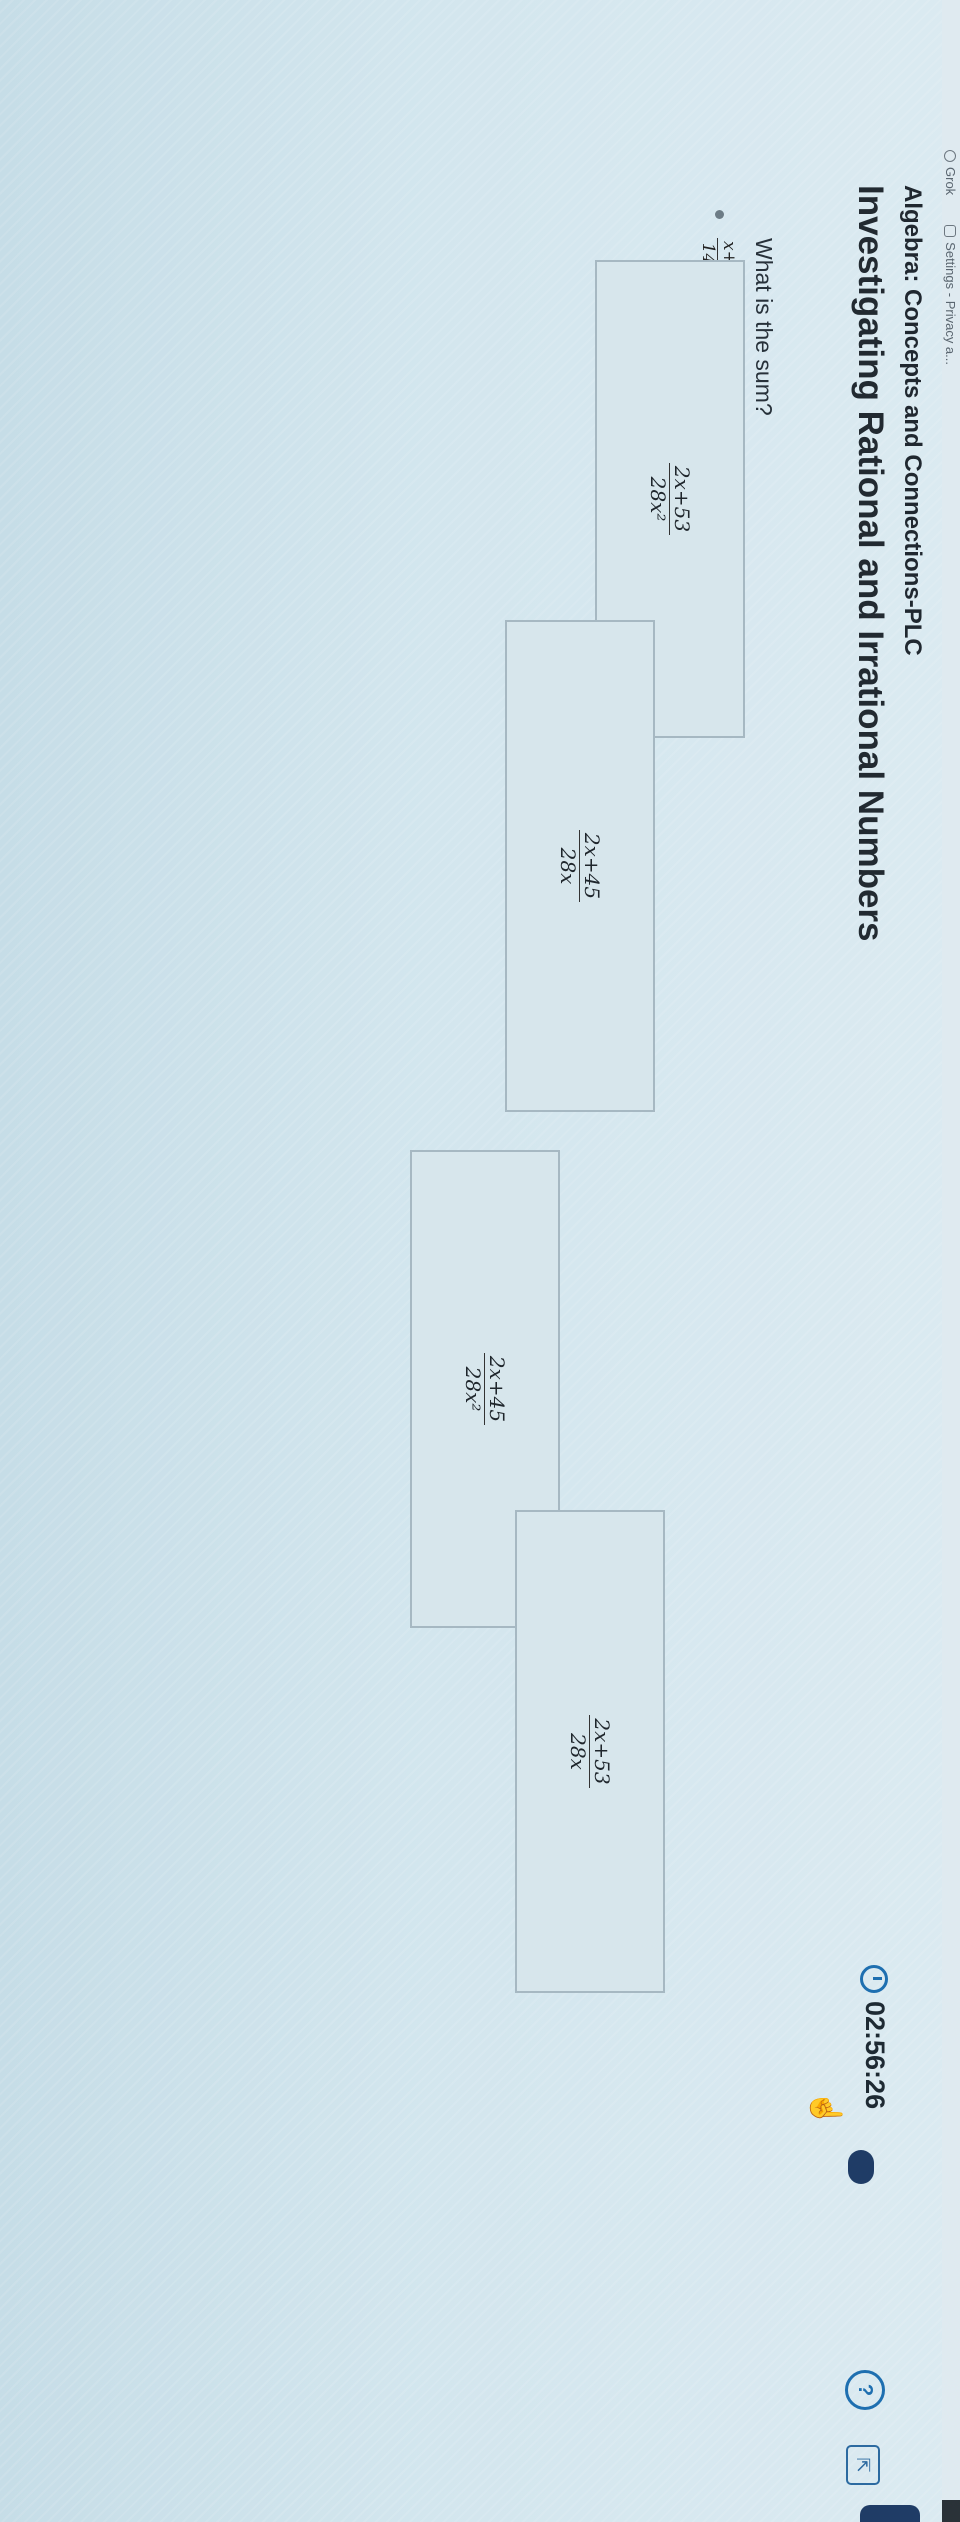 The height and width of the screenshot is (2522, 960). What do you see at coordinates (764, 327) in the screenshot?
I see `question-prompt: What is the sum?` at bounding box center [764, 327].